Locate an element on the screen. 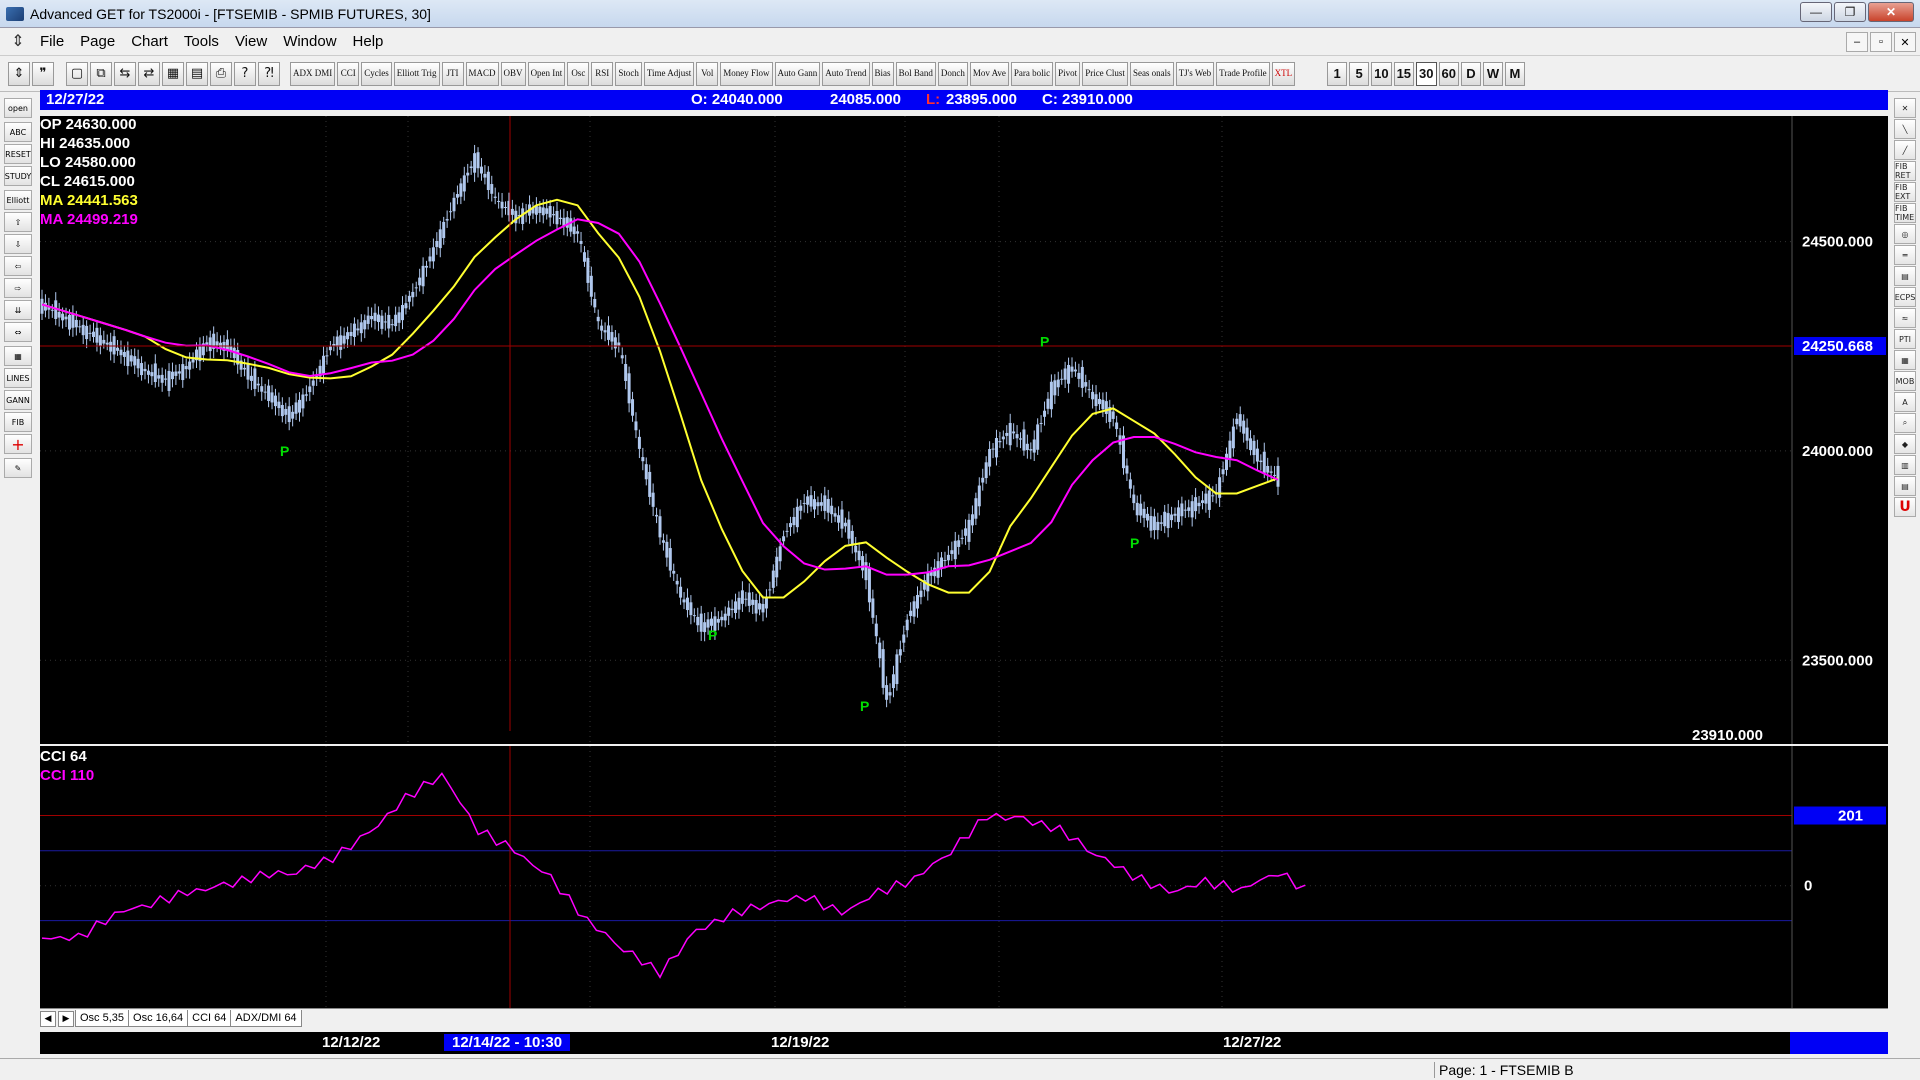 This screenshot has height=1080, width=1920. right-tool-5-icon: FIB TIME is located at coordinates (1905, 213).